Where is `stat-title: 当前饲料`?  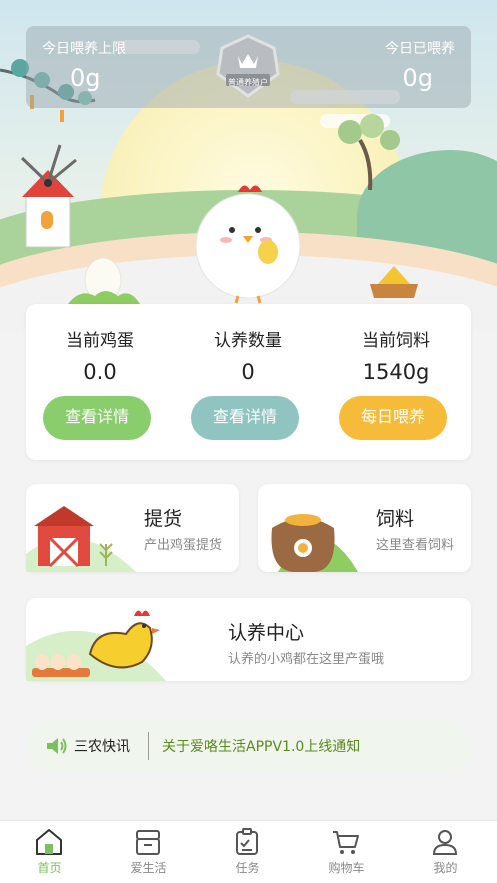
stat-title: 当前饲料 is located at coordinates (396, 341).